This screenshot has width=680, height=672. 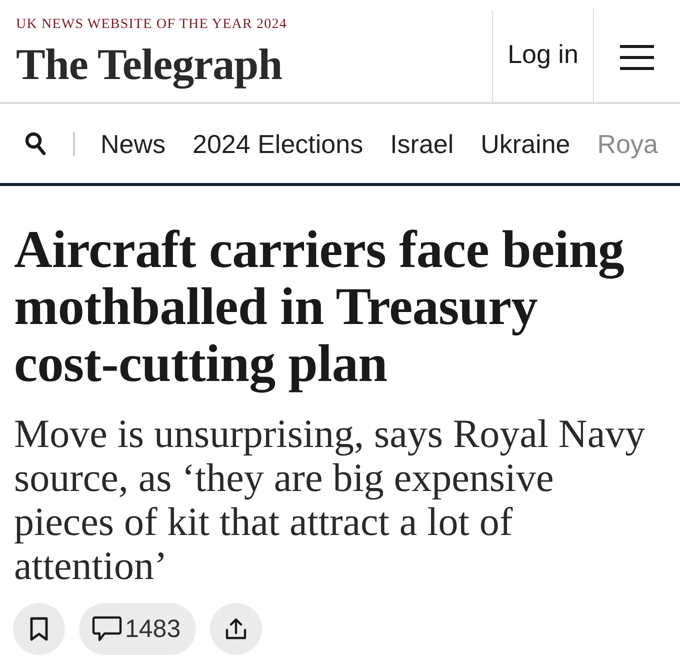 I want to click on comments-button: 1483, so click(x=137, y=629).